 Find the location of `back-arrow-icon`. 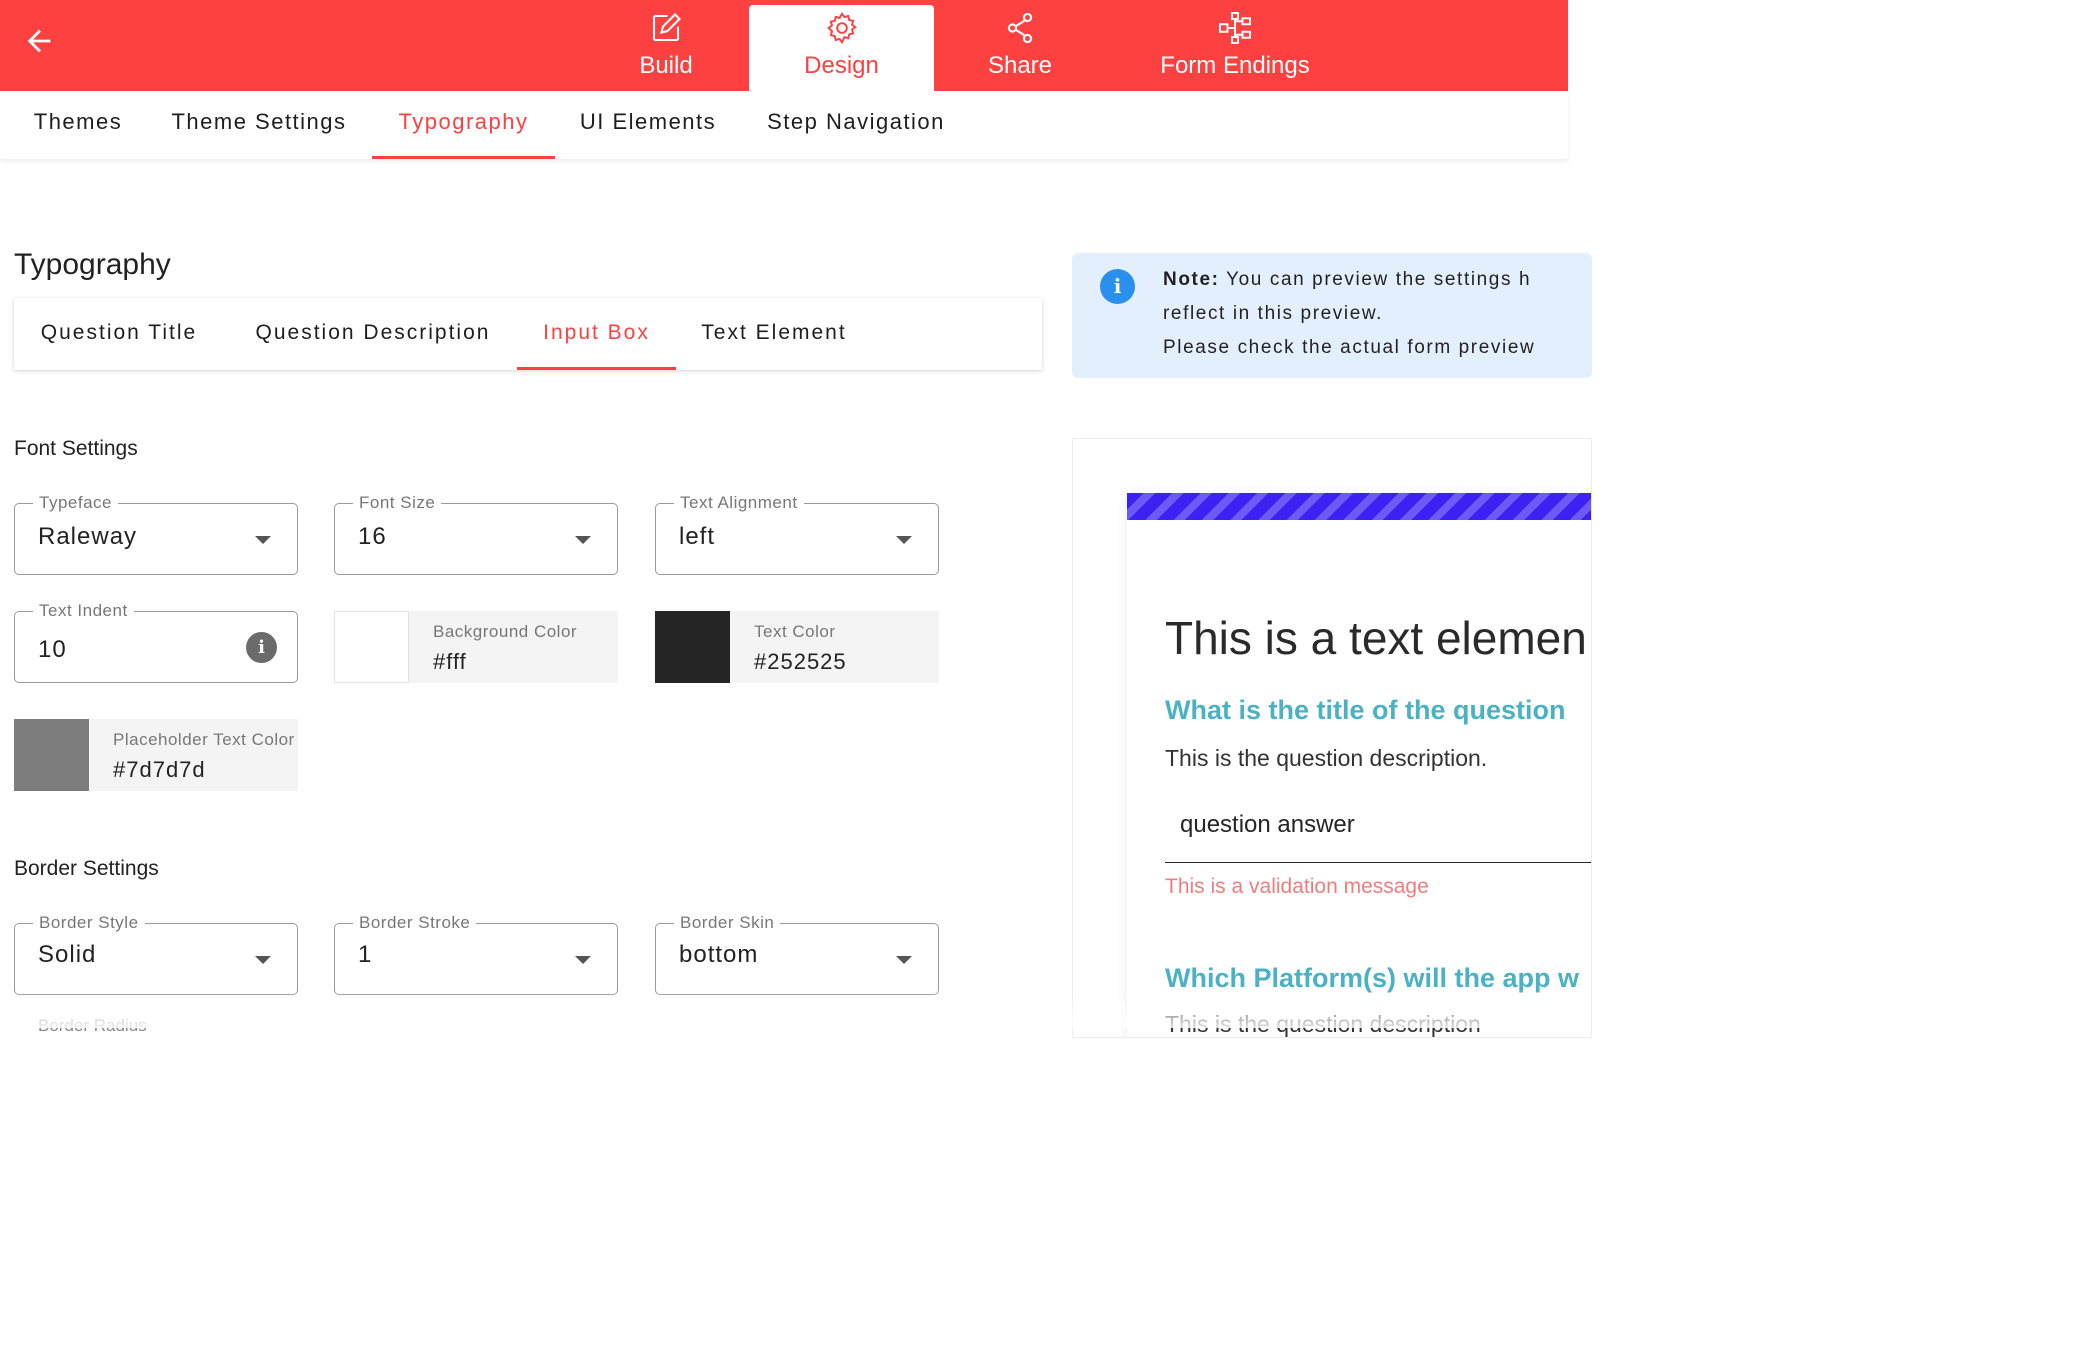

back-arrow-icon is located at coordinates (39, 41).